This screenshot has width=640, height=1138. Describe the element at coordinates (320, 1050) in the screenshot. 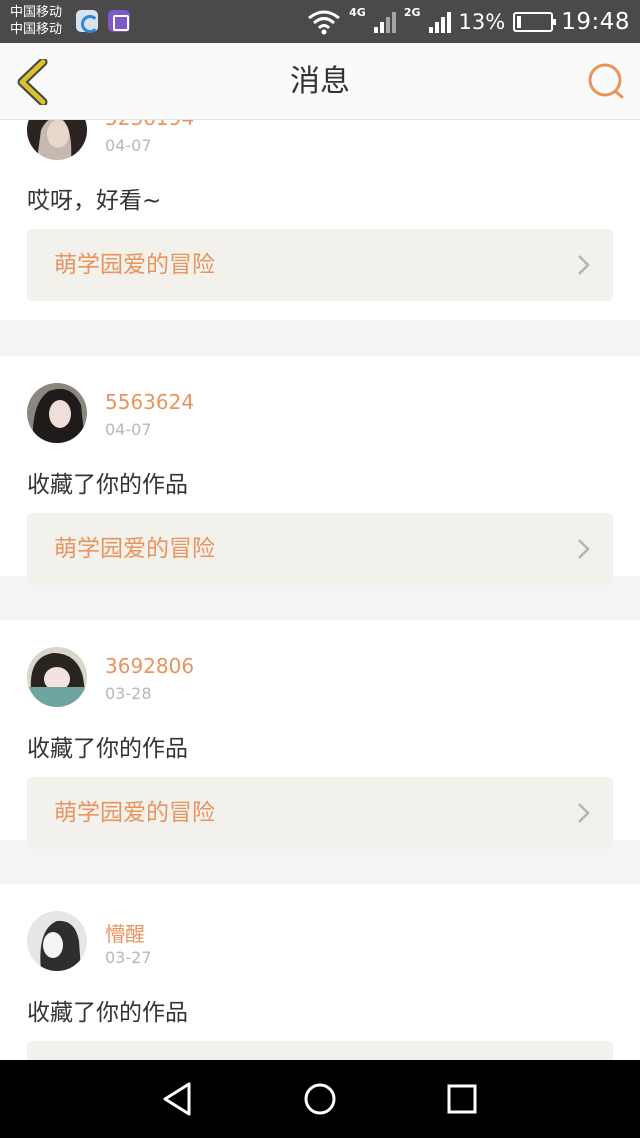

I see `work-link` at that location.